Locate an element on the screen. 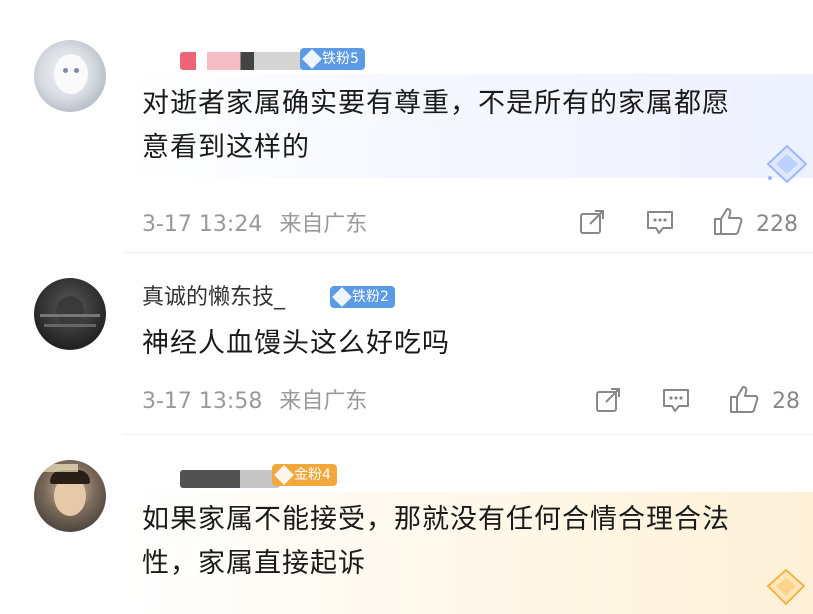  diamond-icon is located at coordinates (284, 475).